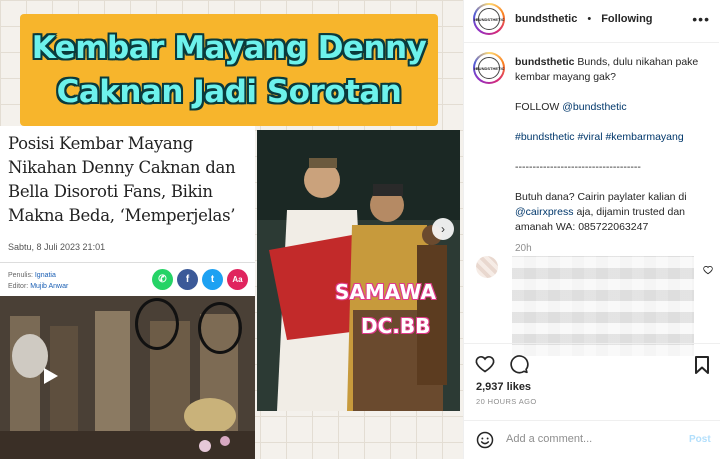 Image resolution: width=720 pixels, height=459 pixels. Describe the element at coordinates (708, 270) in the screenshot. I see `comment-like-heart-icon` at that location.